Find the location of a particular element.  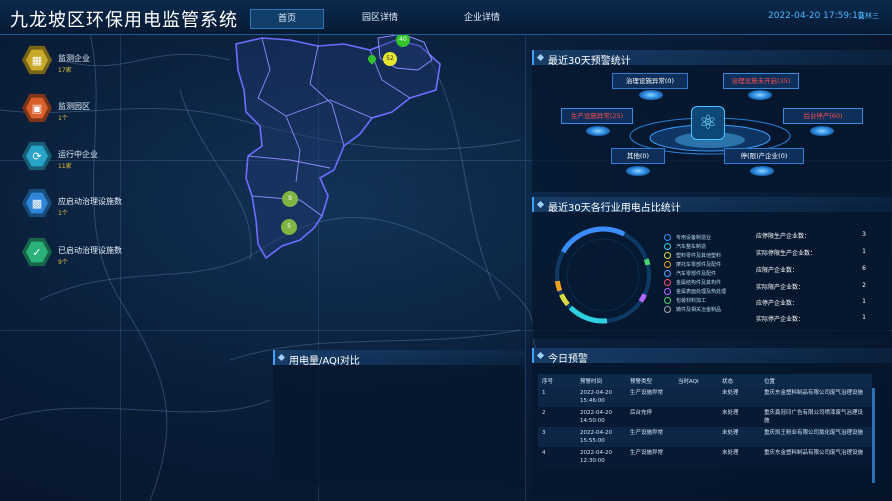

enterprise-count-row: 应停限生产企业数： 3 is located at coordinates (811, 235).